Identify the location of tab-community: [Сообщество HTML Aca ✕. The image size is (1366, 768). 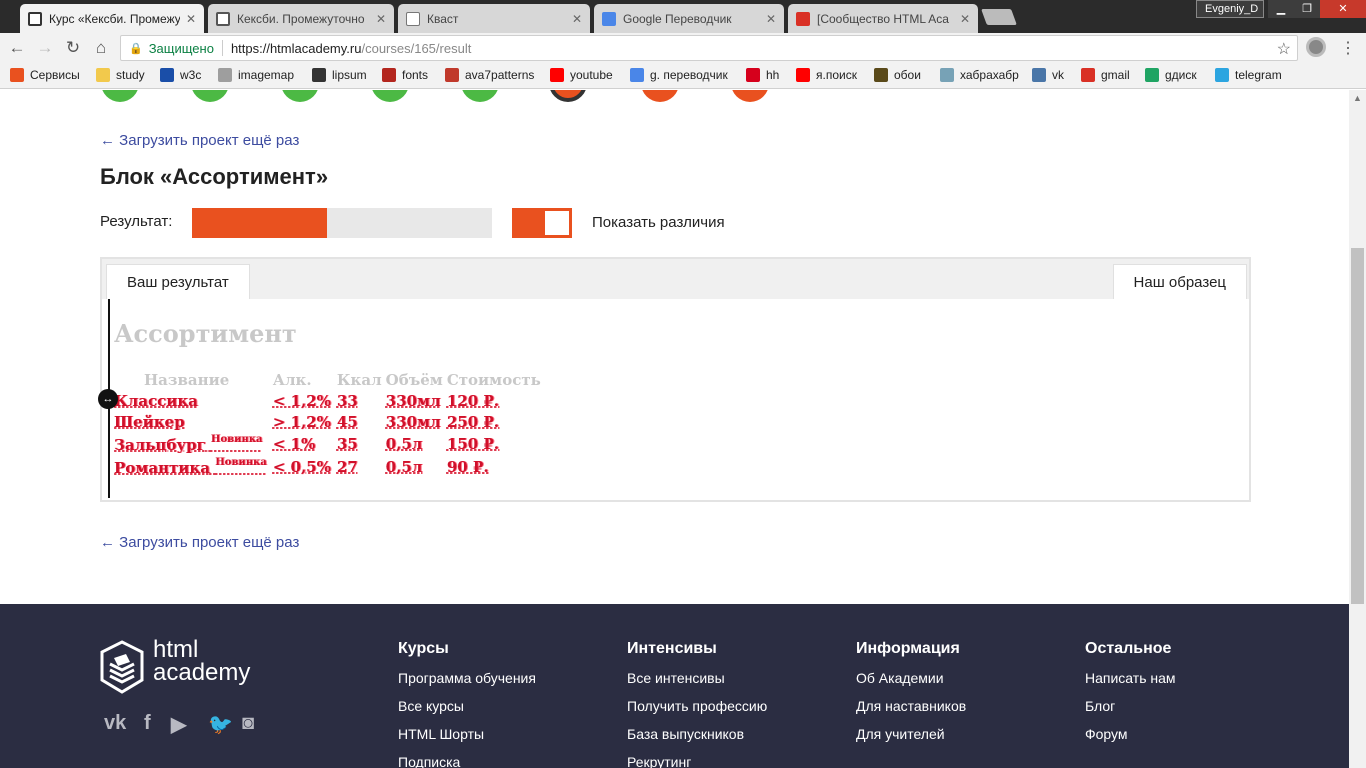
(883, 18).